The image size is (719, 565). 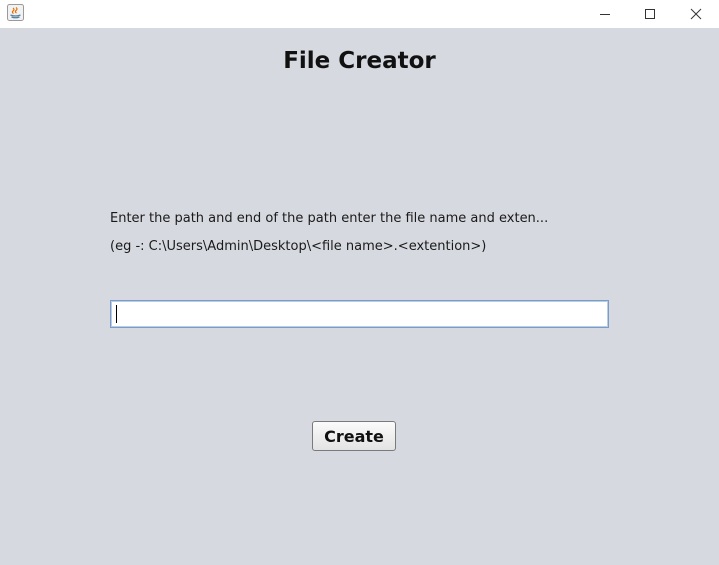 What do you see at coordinates (359, 14) in the screenshot?
I see `title-bar` at bounding box center [359, 14].